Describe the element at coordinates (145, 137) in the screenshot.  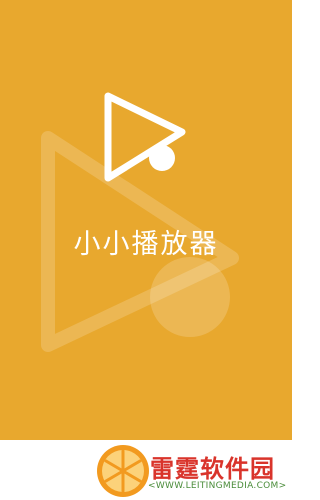
I see `play-logo-icon` at that location.